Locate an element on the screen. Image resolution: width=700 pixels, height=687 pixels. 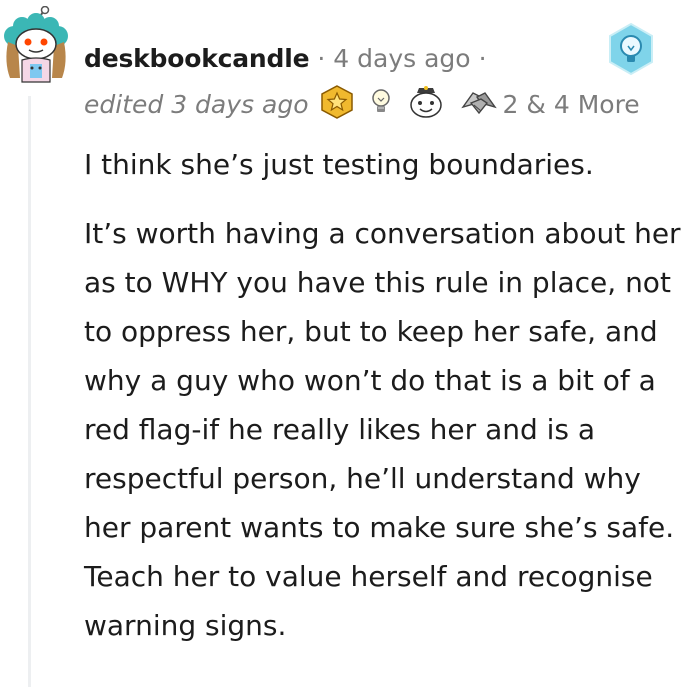
thread-line is located at coordinates (29, 391).